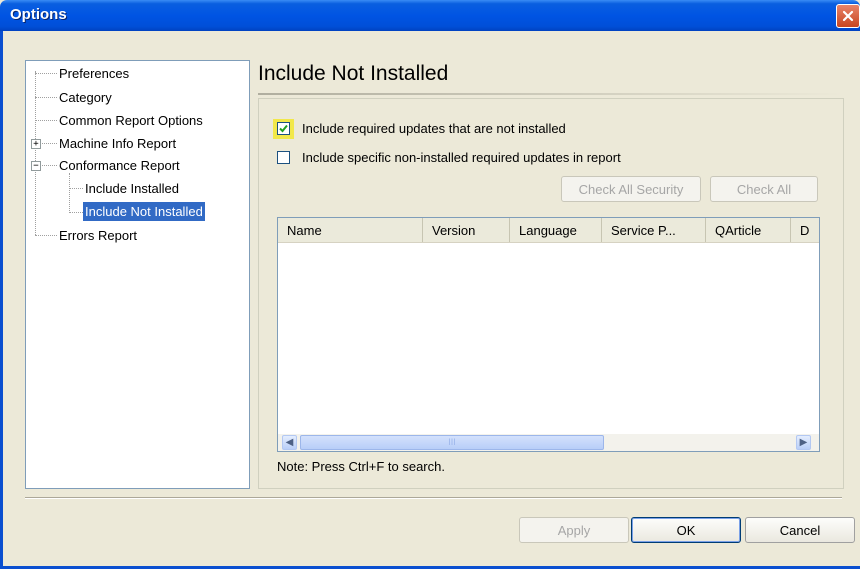 The image size is (860, 569). What do you see at coordinates (748, 230) in the screenshot?
I see `column-header-qarticle: QArticle` at bounding box center [748, 230].